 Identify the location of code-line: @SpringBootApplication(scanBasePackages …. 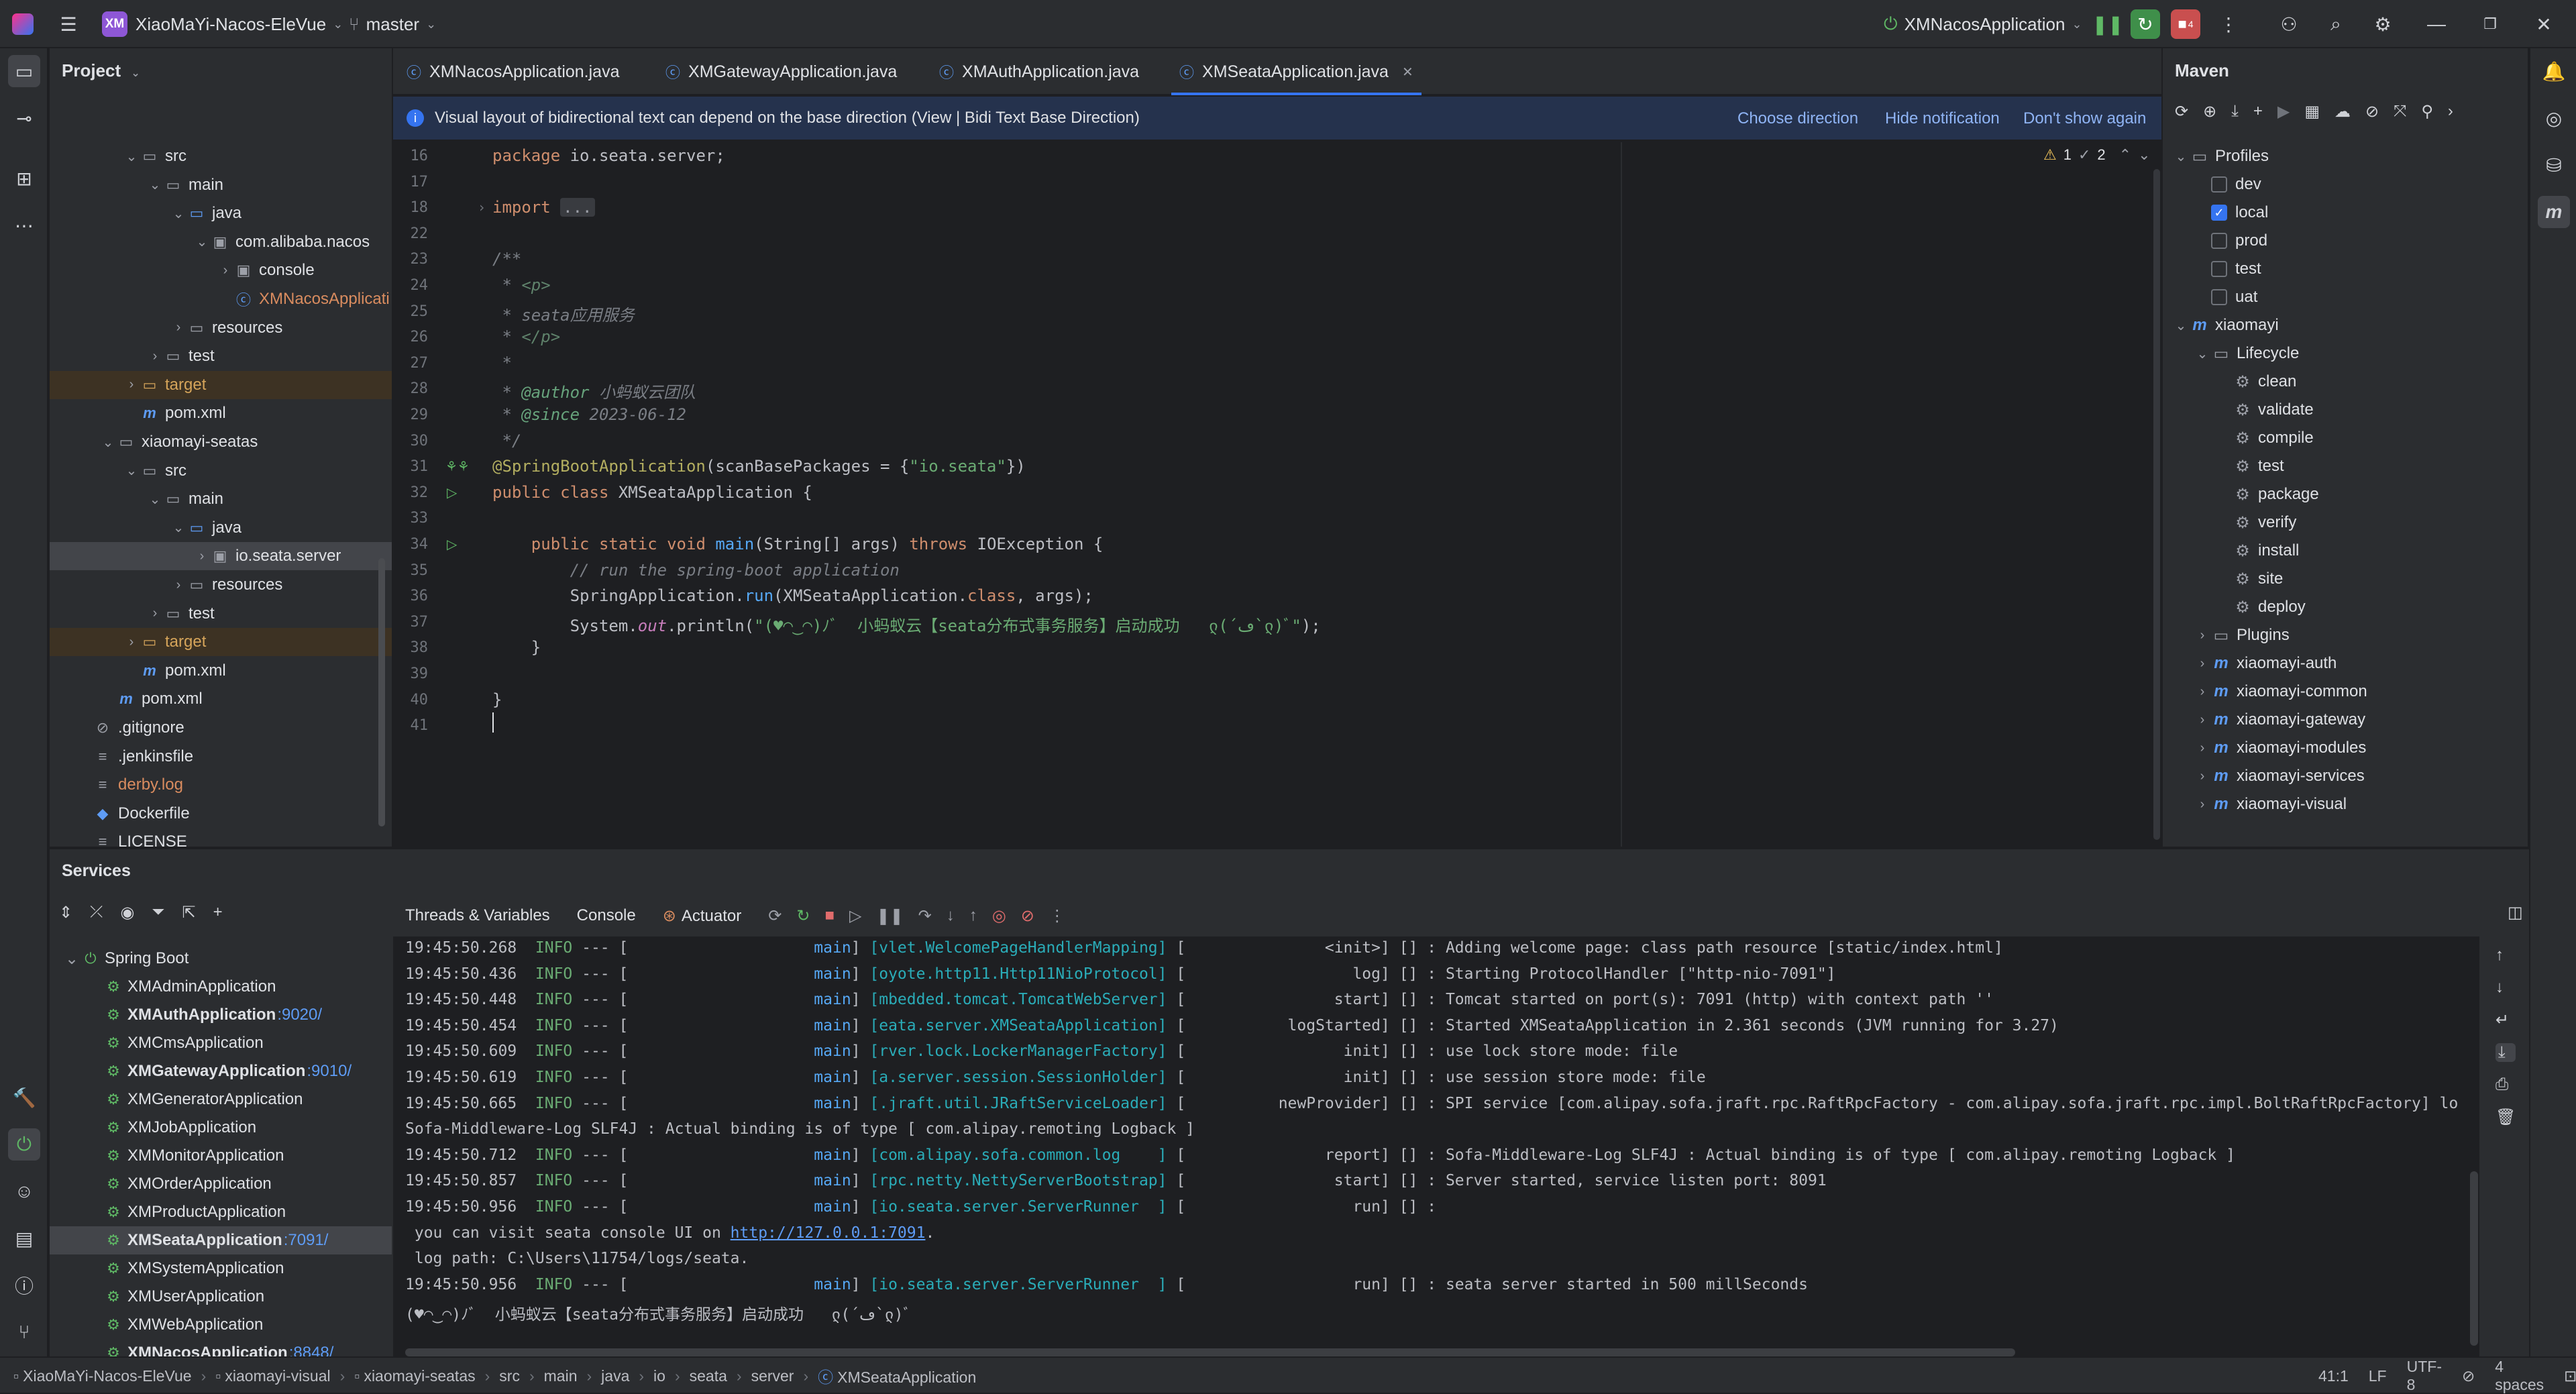
(759, 466).